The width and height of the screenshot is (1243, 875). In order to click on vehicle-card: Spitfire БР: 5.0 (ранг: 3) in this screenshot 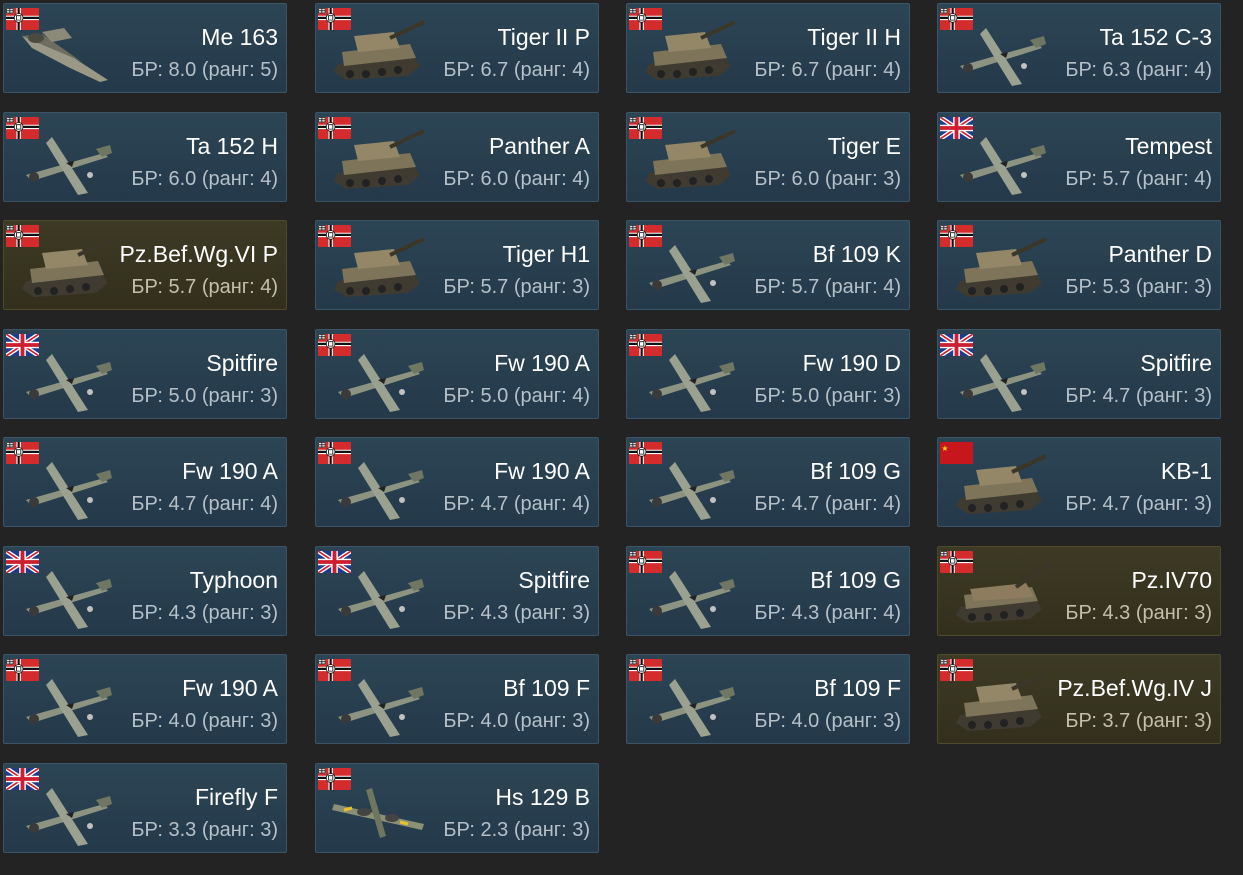, I will do `click(145, 374)`.